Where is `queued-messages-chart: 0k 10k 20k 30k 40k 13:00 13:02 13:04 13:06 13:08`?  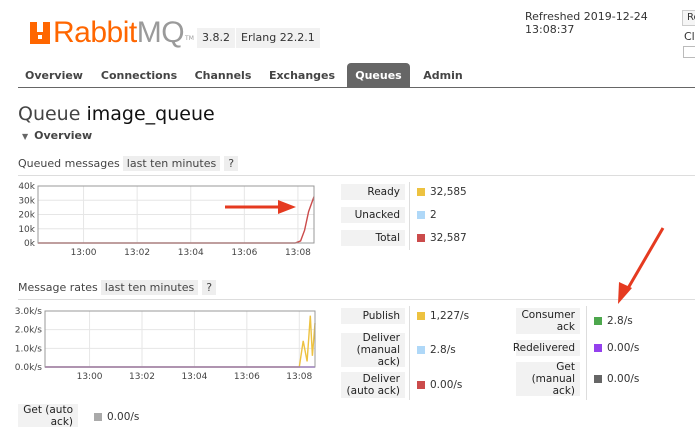
queued-messages-chart: 0k 10k 20k 30k 40k 13:00 13:02 13:04 13:06 13:08 is located at coordinates (166, 220).